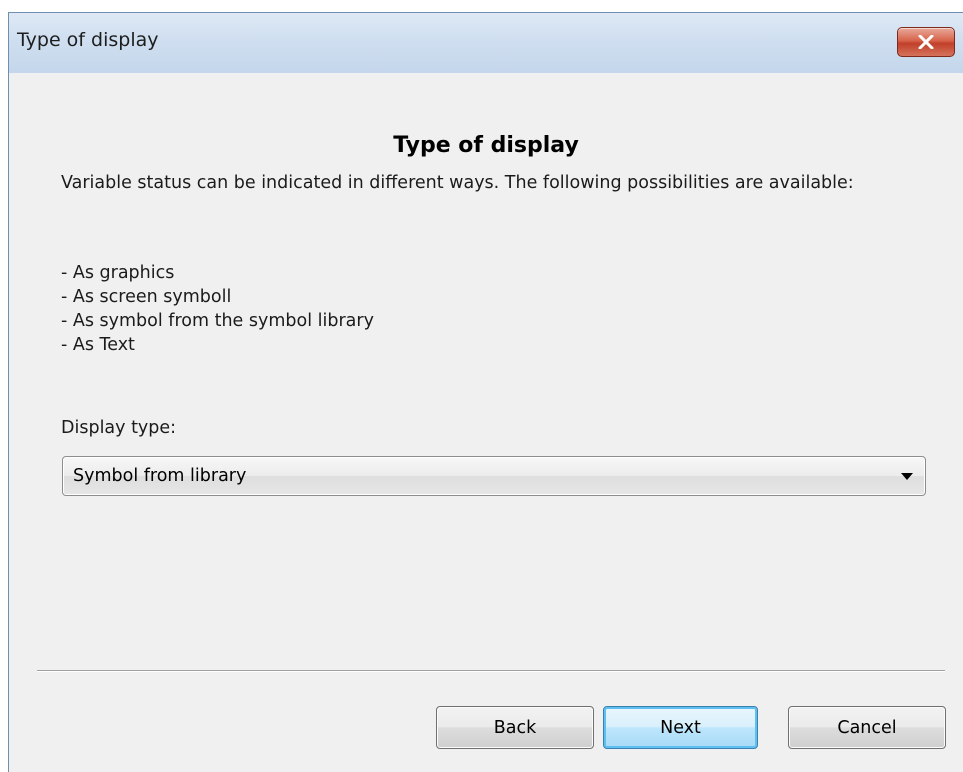 Image resolution: width=963 pixels, height=772 pixels. Describe the element at coordinates (88, 40) in the screenshot. I see `window-title: Type of display` at that location.